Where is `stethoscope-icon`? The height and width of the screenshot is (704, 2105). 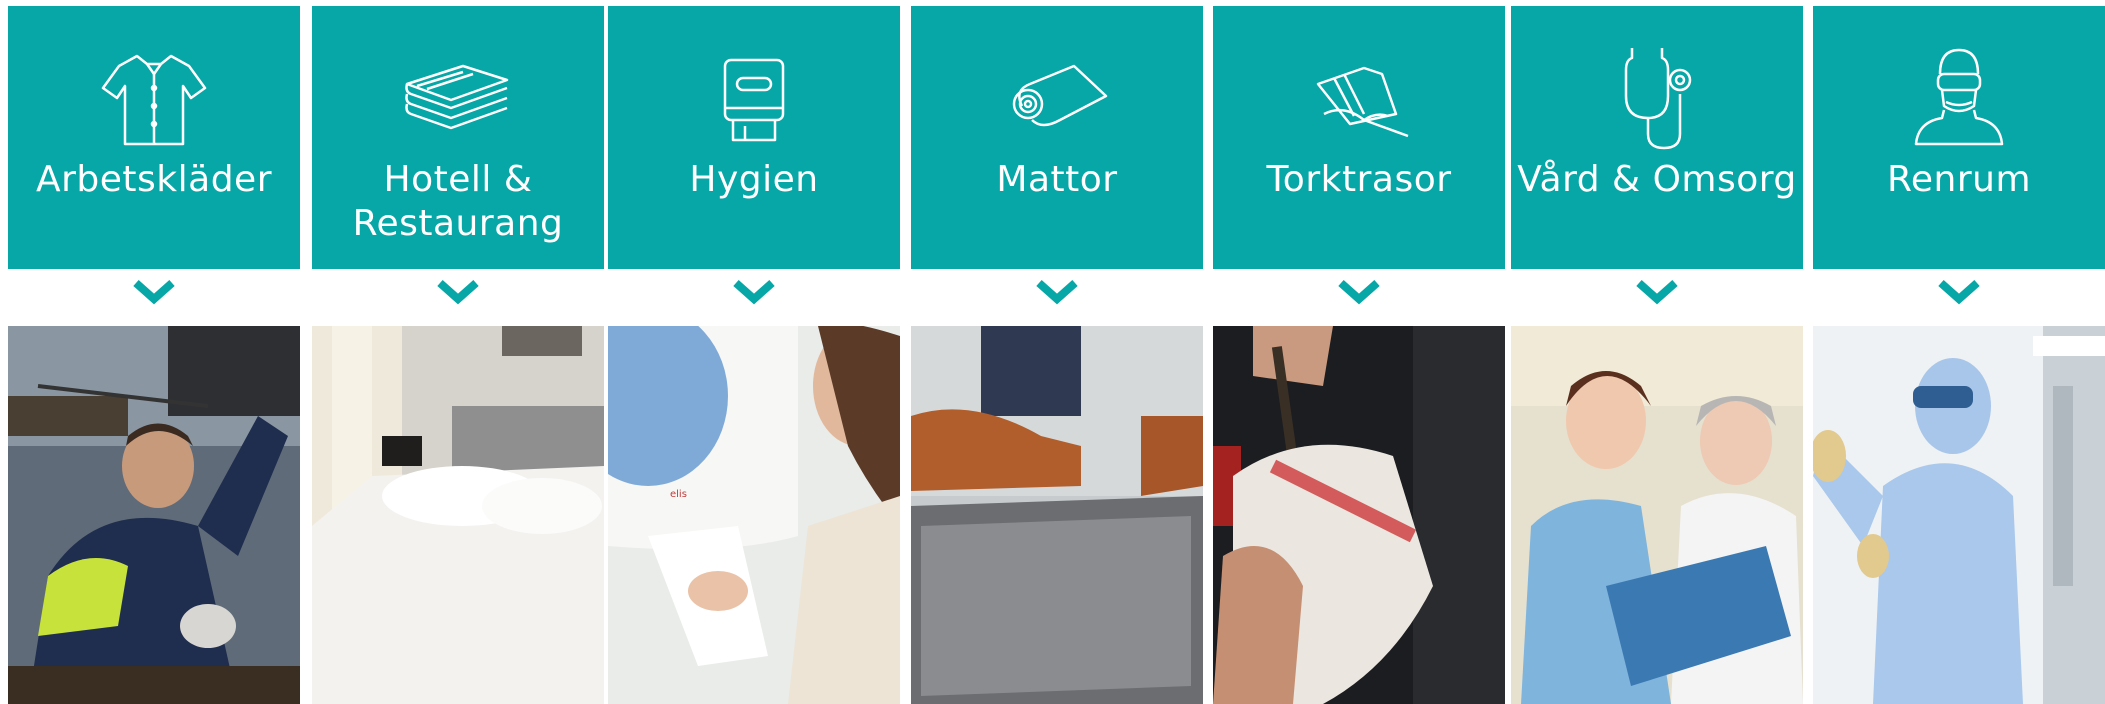
stethoscope-icon is located at coordinates (1658, 99).